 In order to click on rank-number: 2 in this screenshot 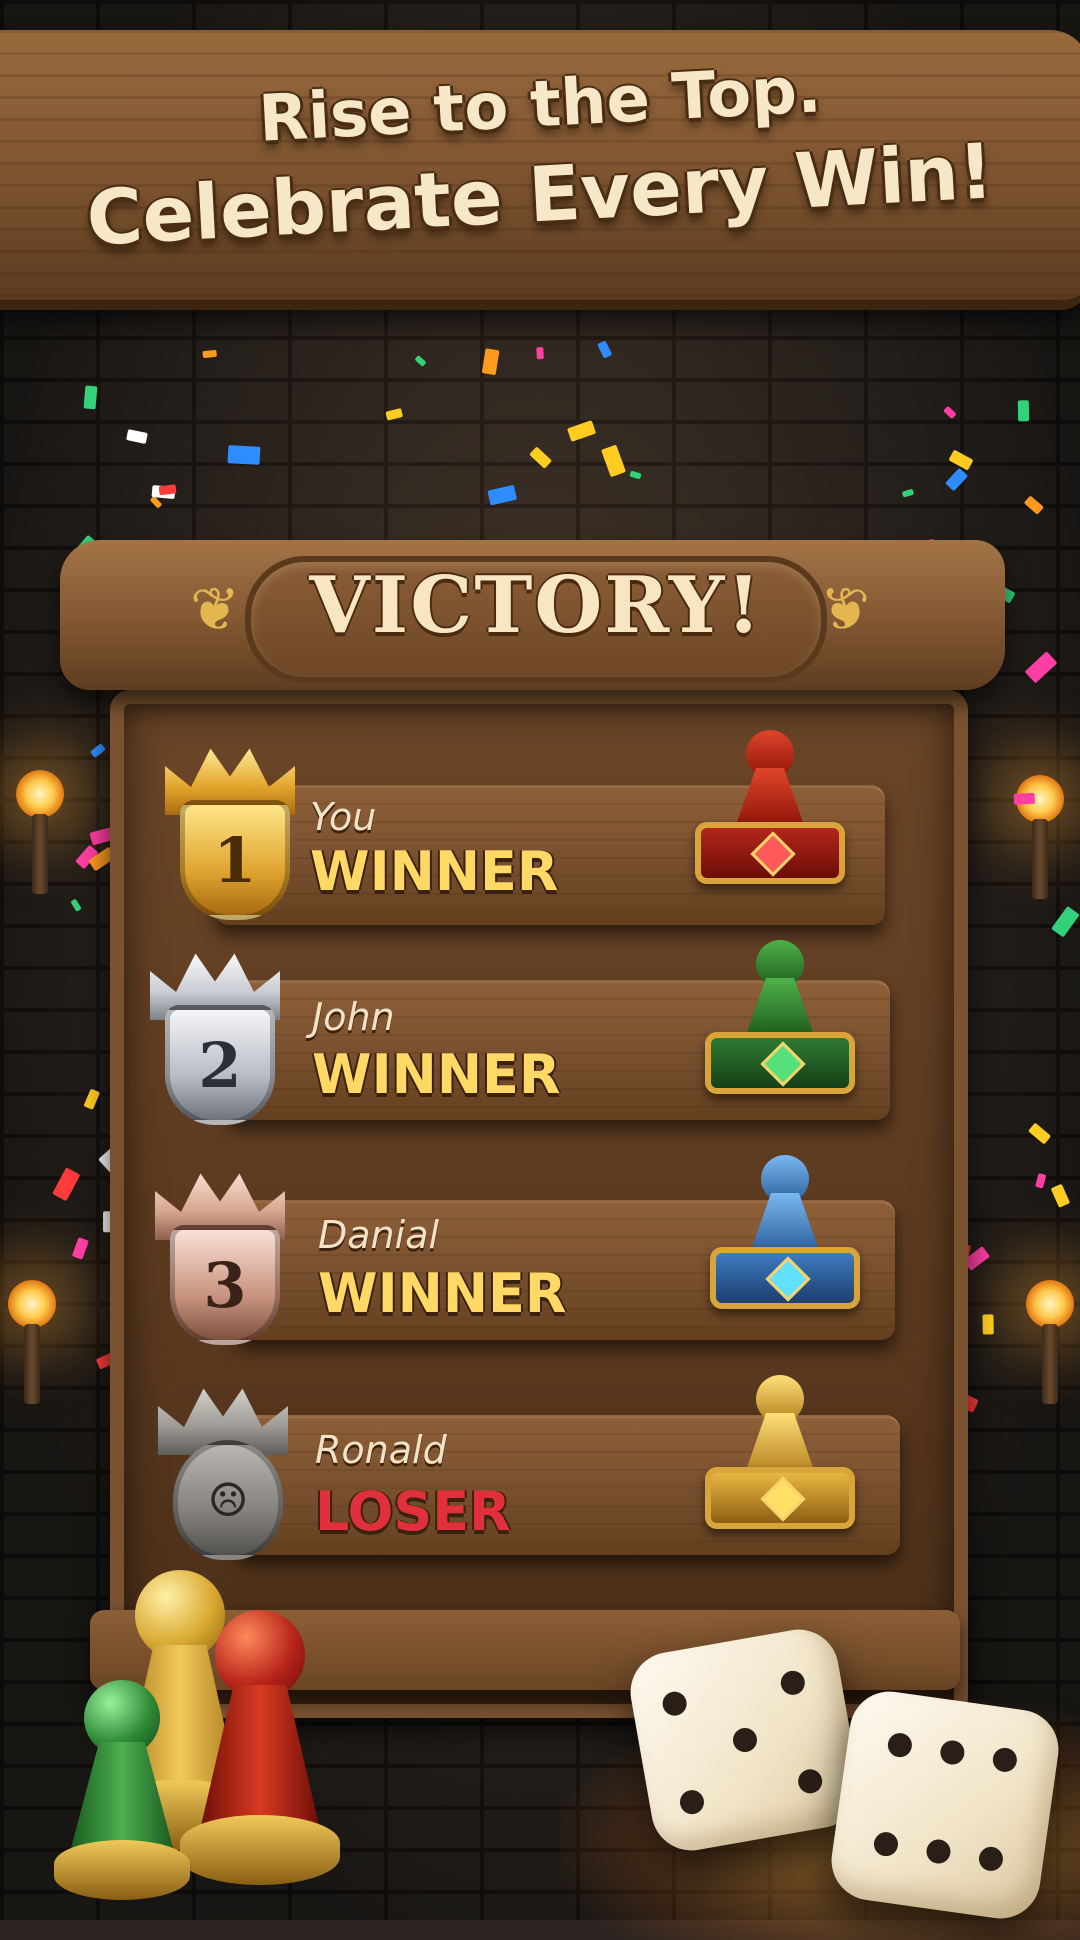, I will do `click(220, 1065)`.